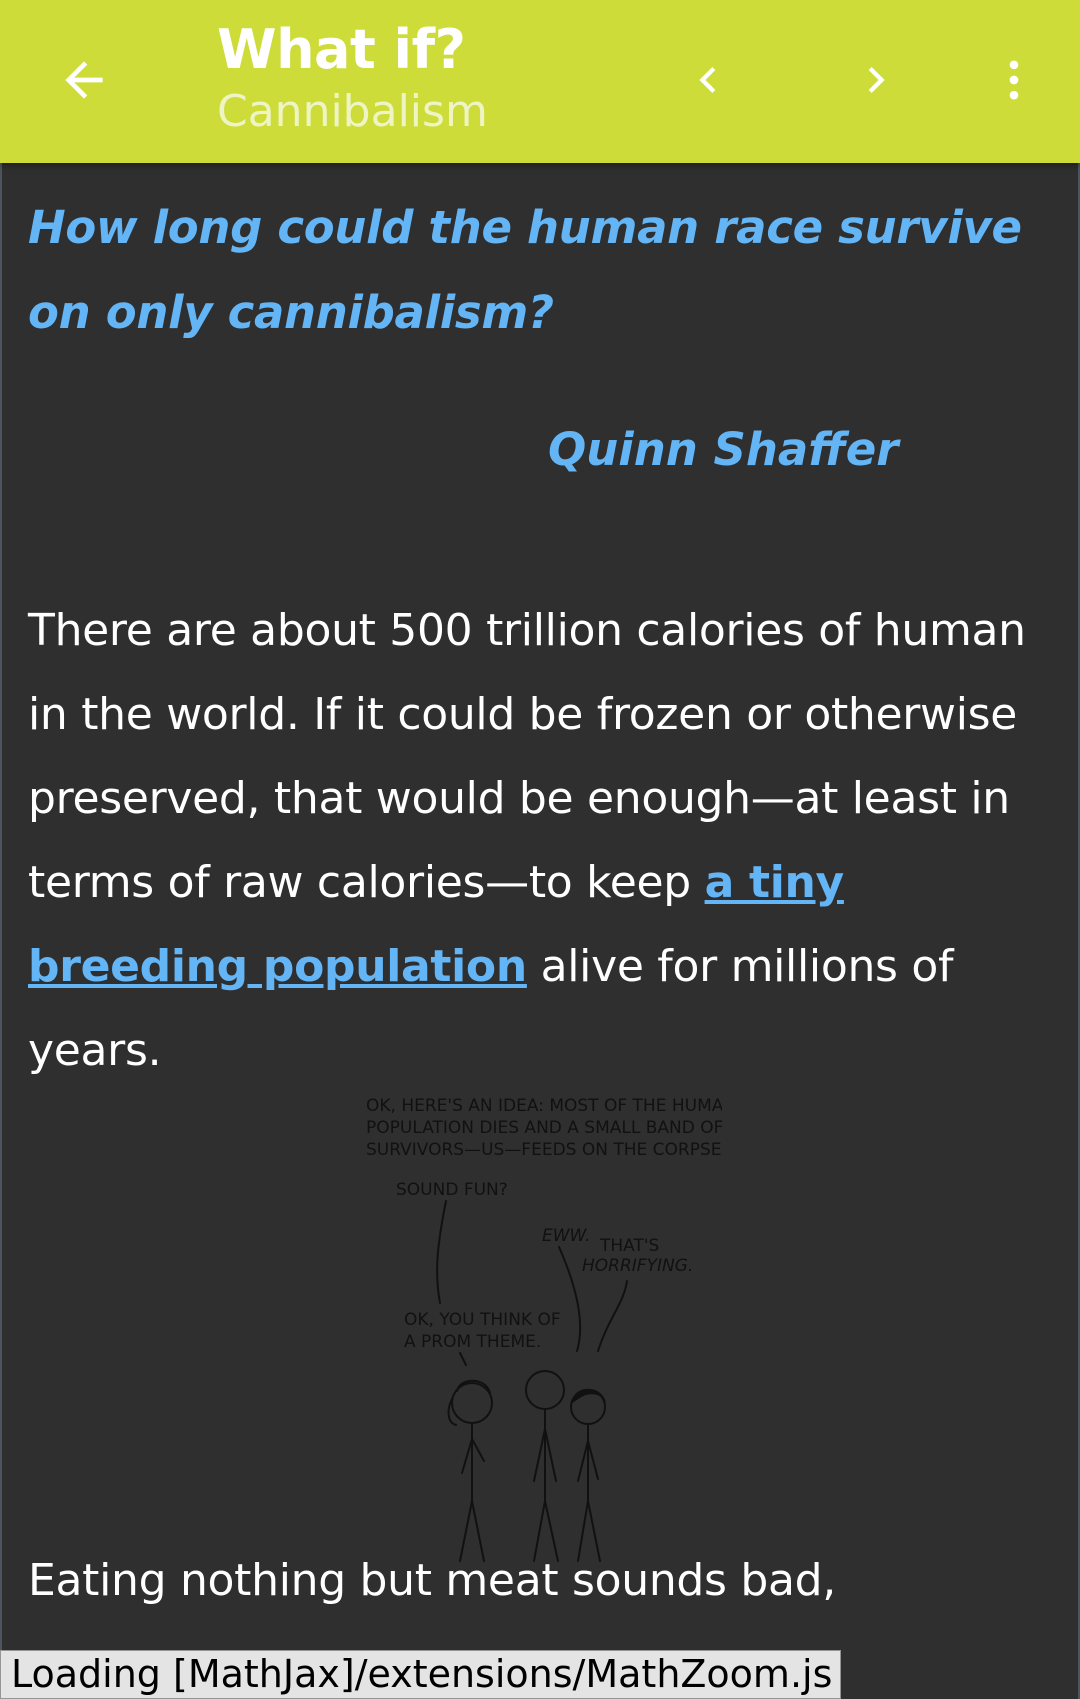 Image resolution: width=1080 pixels, height=1699 pixels. I want to click on comic-caption-line: EWW., so click(566, 1236).